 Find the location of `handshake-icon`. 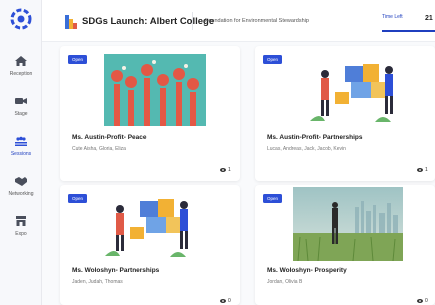

handshake-icon is located at coordinates (21, 181).